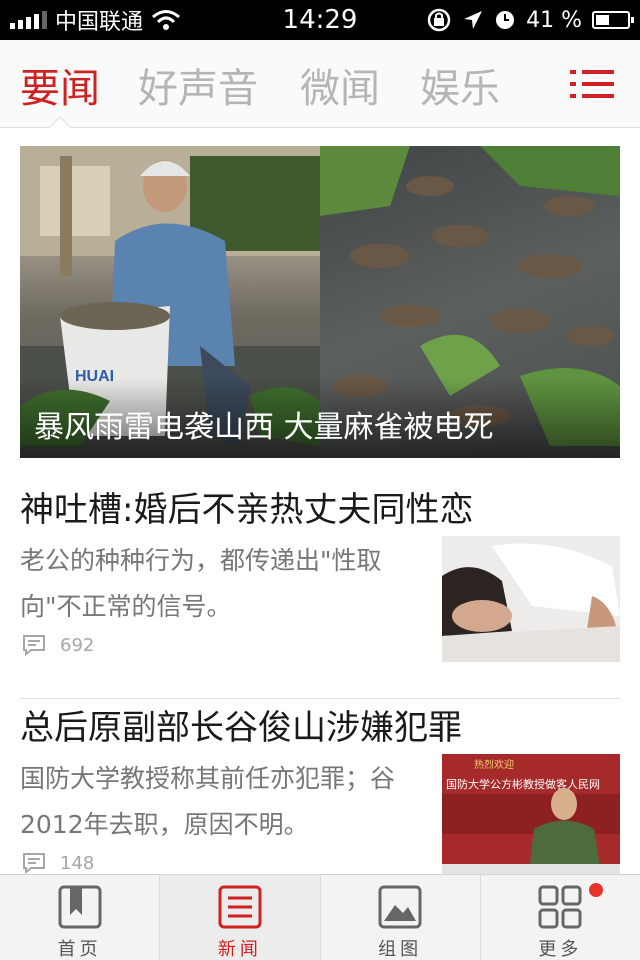  Describe the element at coordinates (99, 22) in the screenshot. I see `carrier-name: 中国联通` at that location.